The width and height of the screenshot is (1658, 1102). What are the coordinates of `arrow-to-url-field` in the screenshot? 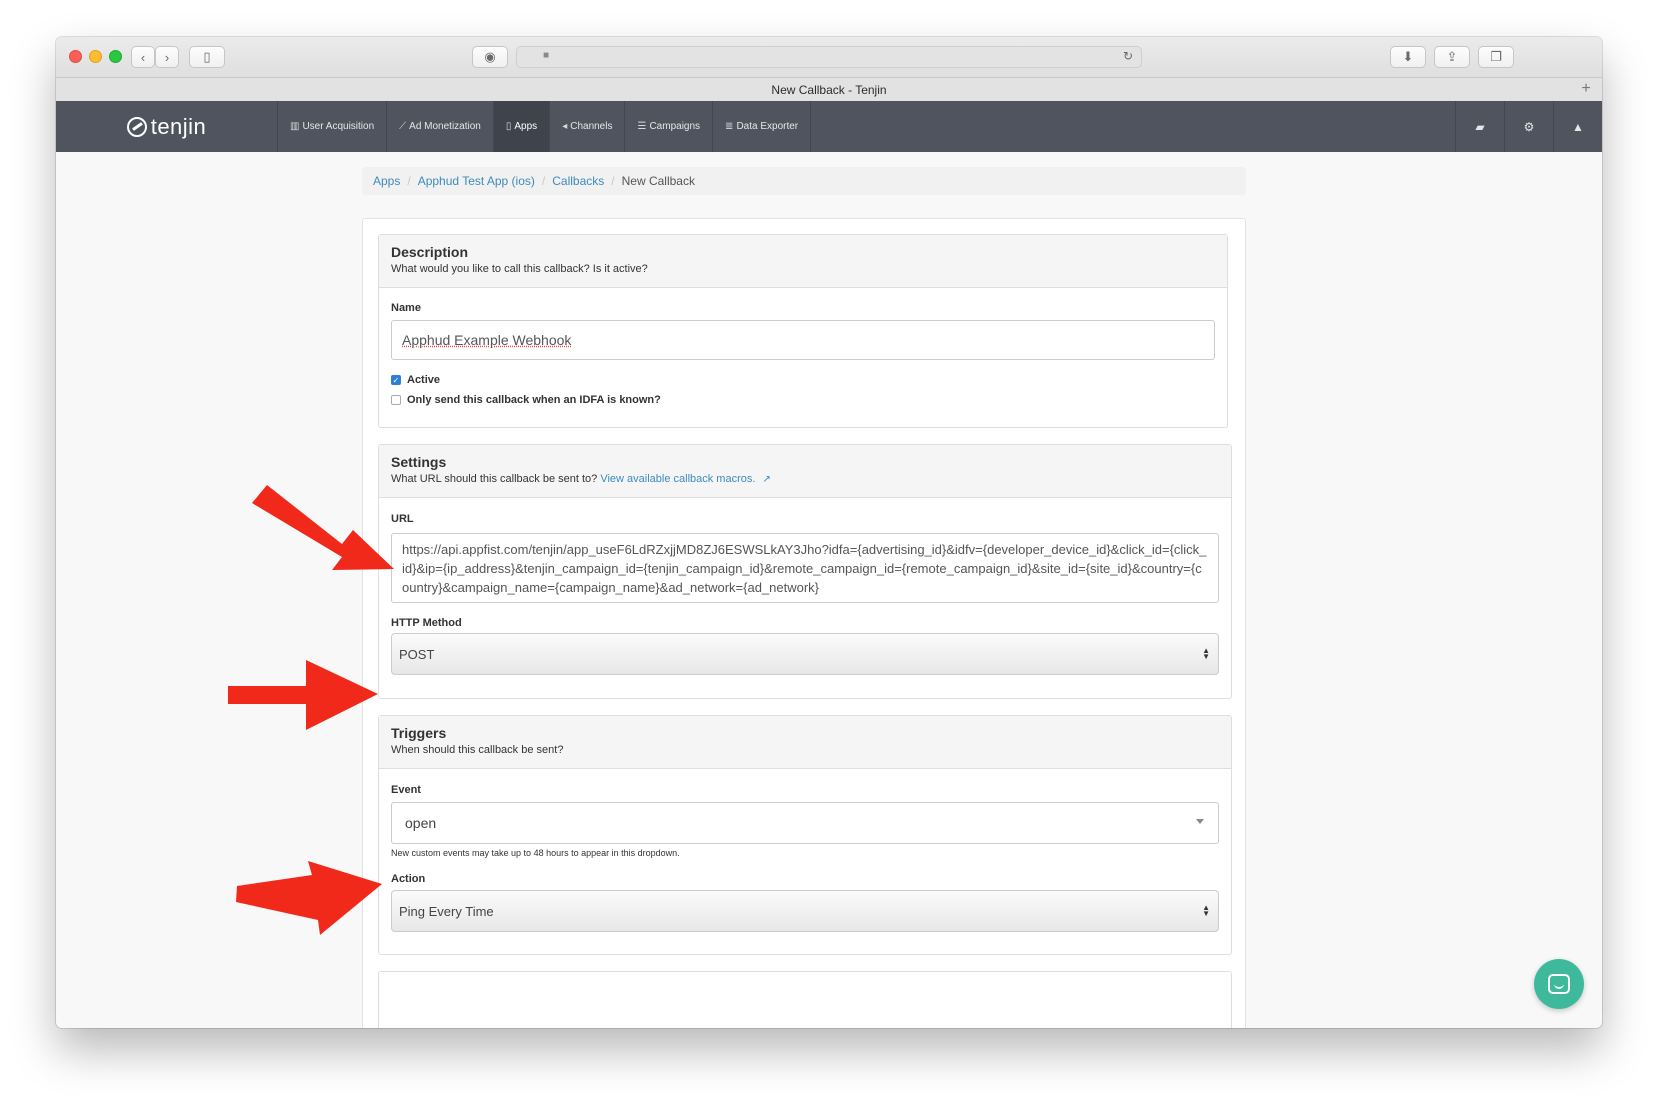 It's located at (323, 527).